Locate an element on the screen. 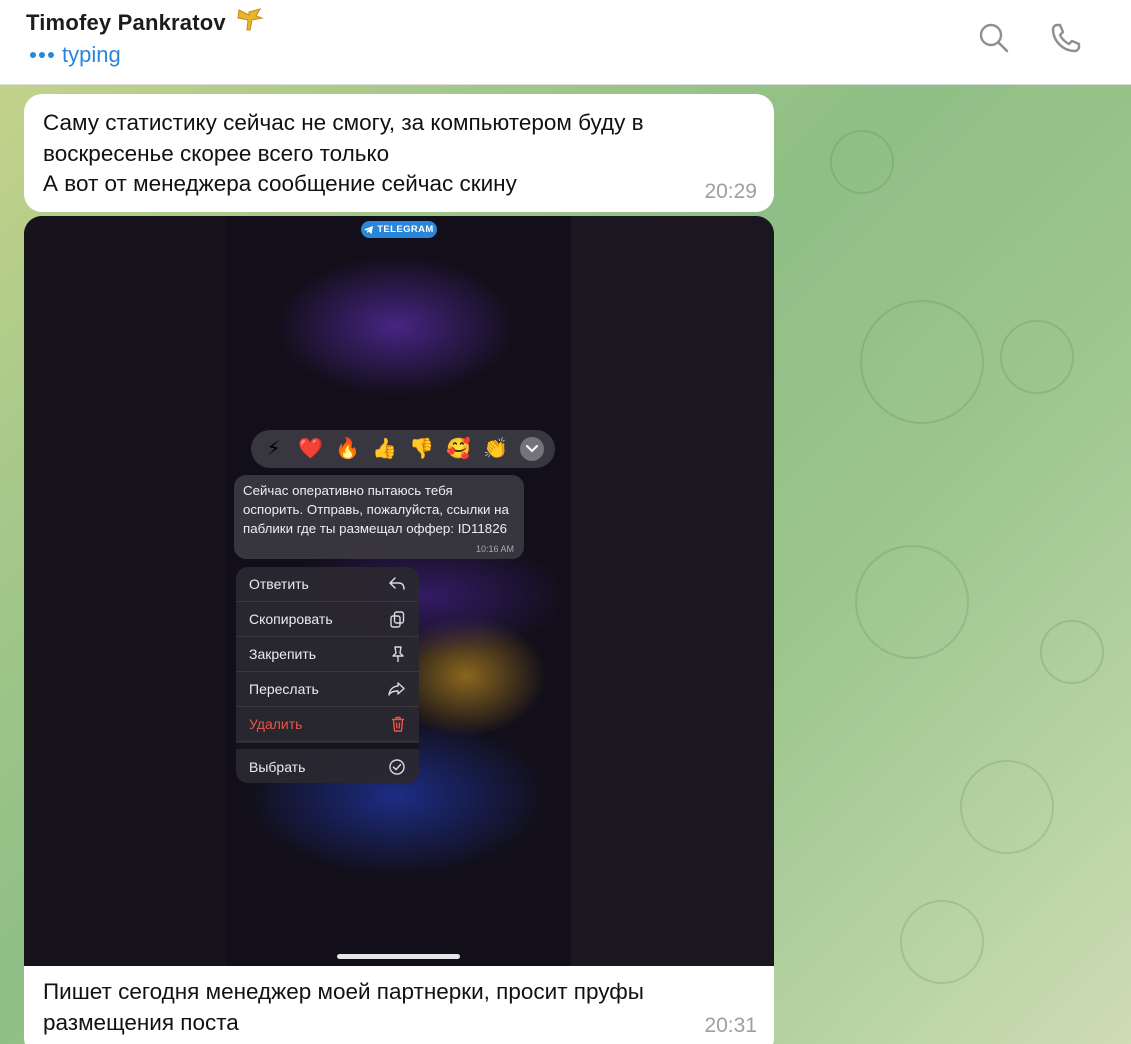 Image resolution: width=1131 pixels, height=1044 pixels. phone-icon is located at coordinates (1066, 38).